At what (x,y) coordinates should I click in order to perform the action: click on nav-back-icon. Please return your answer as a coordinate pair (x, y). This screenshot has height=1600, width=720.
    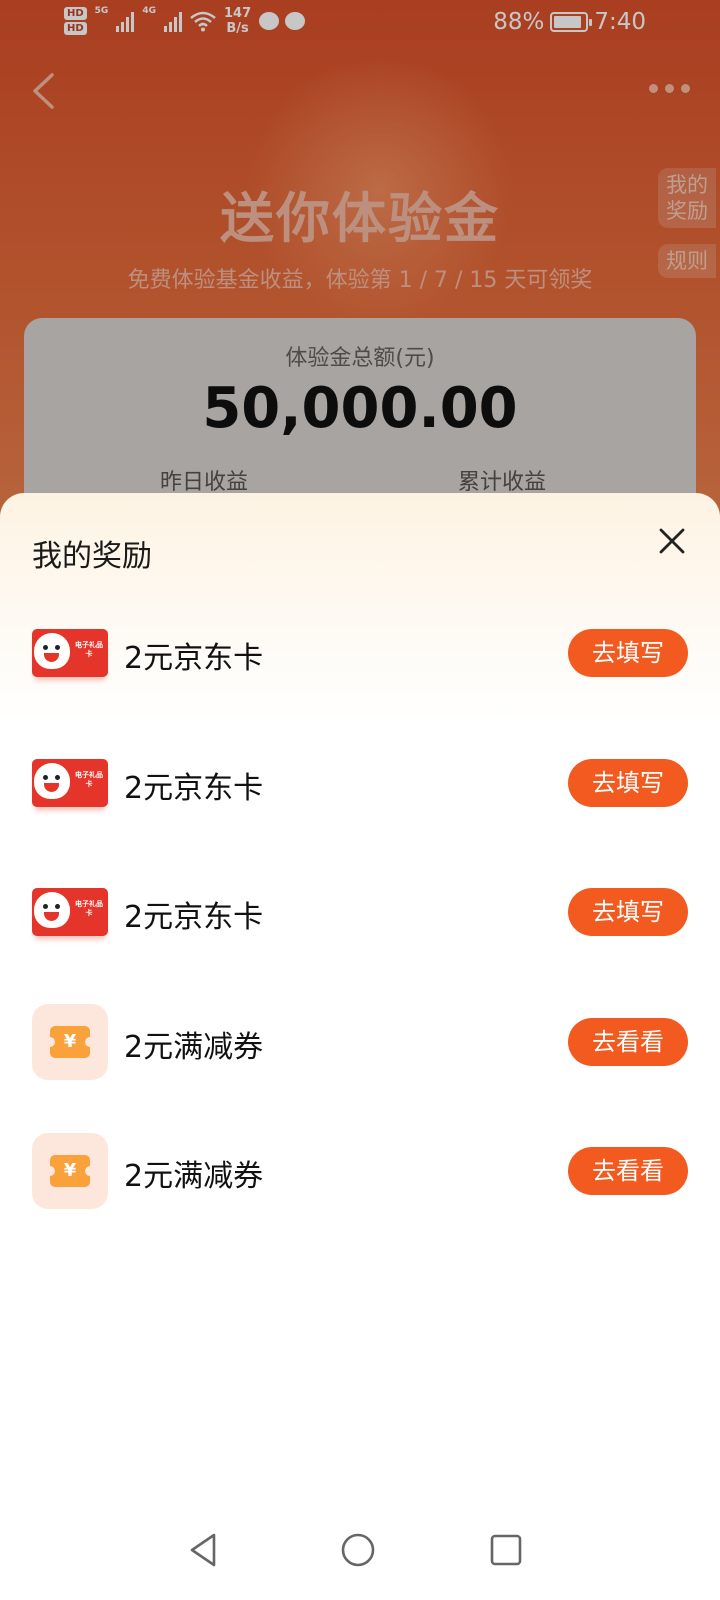
    Looking at the image, I should click on (204, 1550).